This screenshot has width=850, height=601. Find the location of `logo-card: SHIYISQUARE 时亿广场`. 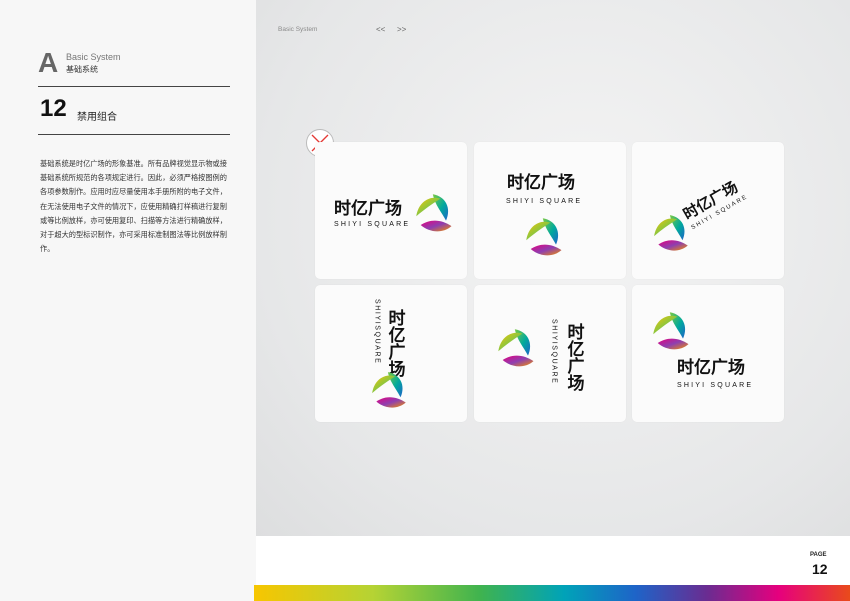

logo-card: SHIYISQUARE 时亿广场 is located at coordinates (550, 353).